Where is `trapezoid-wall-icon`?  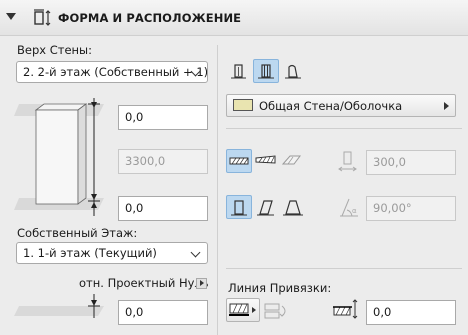 trapezoid-wall-icon is located at coordinates (265, 159).